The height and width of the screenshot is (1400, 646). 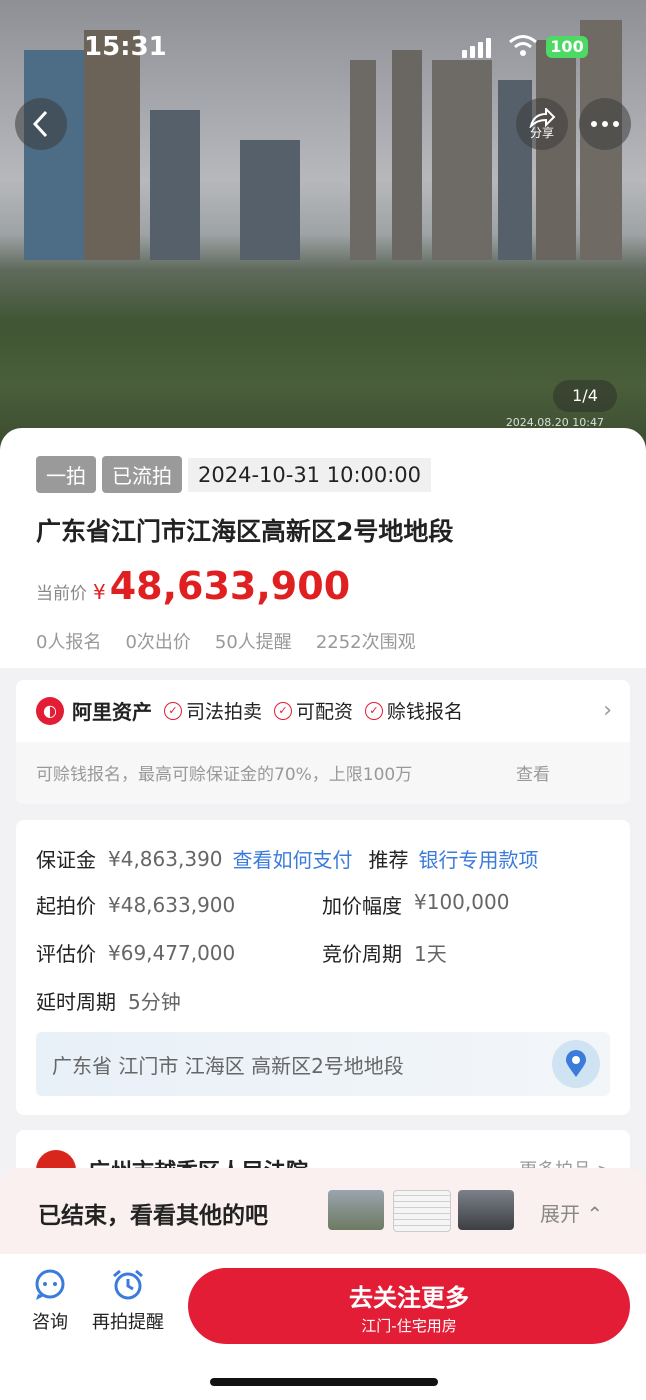 What do you see at coordinates (153, 1216) in the screenshot?
I see `ended-text: 已结束，看看其他的吧` at bounding box center [153, 1216].